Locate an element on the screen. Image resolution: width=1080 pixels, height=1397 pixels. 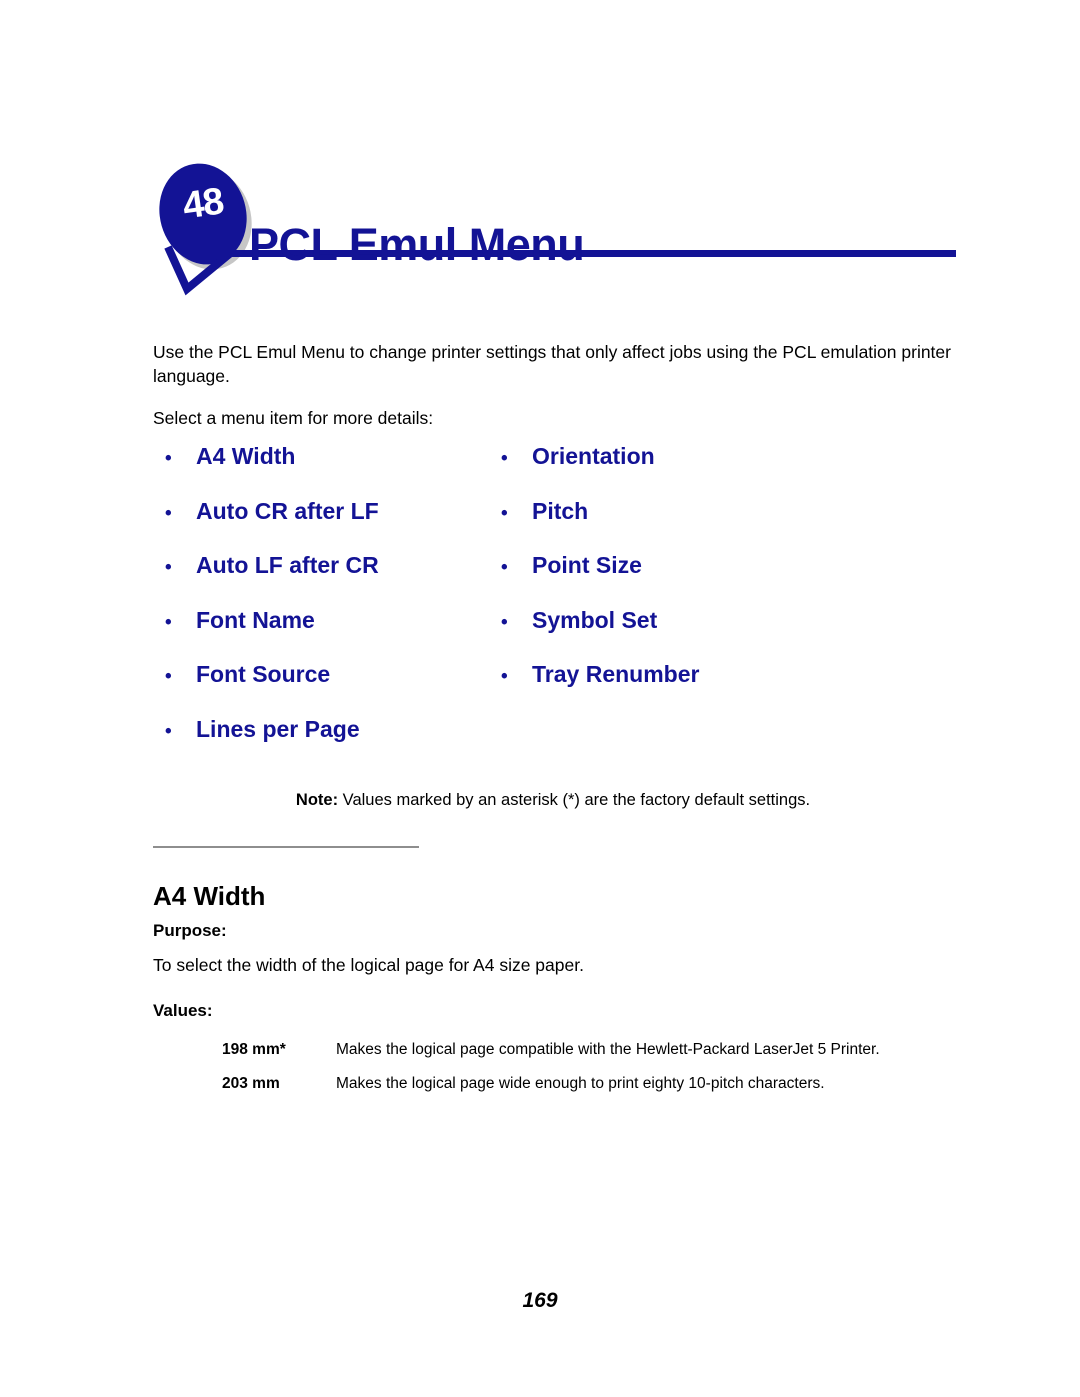
menu-link-label: Auto CR after LF is located at coordinates (287, 510).